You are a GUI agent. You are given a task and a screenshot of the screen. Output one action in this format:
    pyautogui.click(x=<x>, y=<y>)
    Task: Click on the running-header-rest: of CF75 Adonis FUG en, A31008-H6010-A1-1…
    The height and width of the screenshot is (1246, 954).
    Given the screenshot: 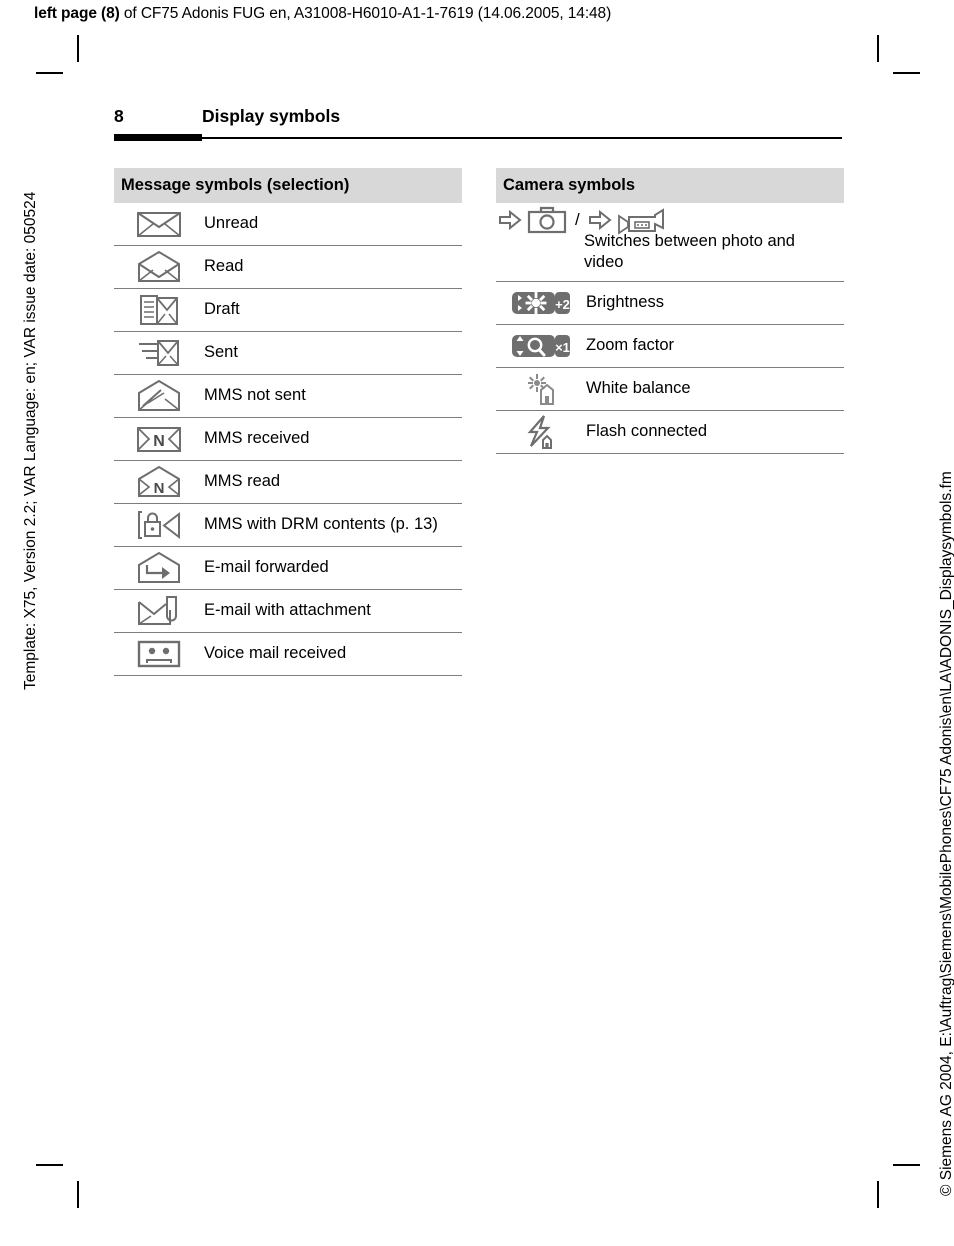 What is the action you would take?
    pyautogui.click(x=365, y=13)
    